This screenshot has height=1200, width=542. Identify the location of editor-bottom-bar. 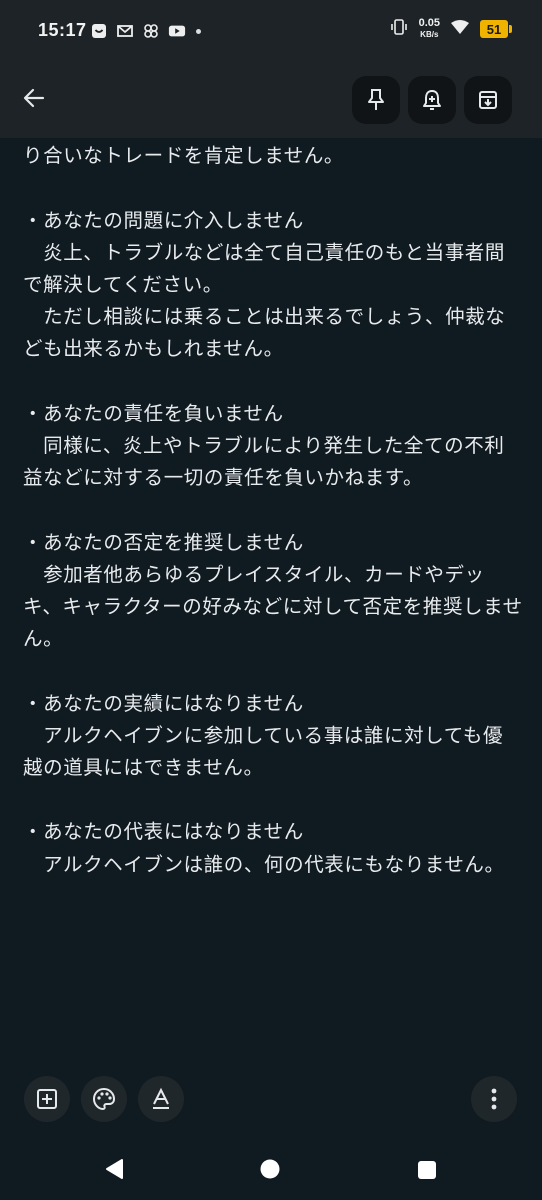
(271, 1101).